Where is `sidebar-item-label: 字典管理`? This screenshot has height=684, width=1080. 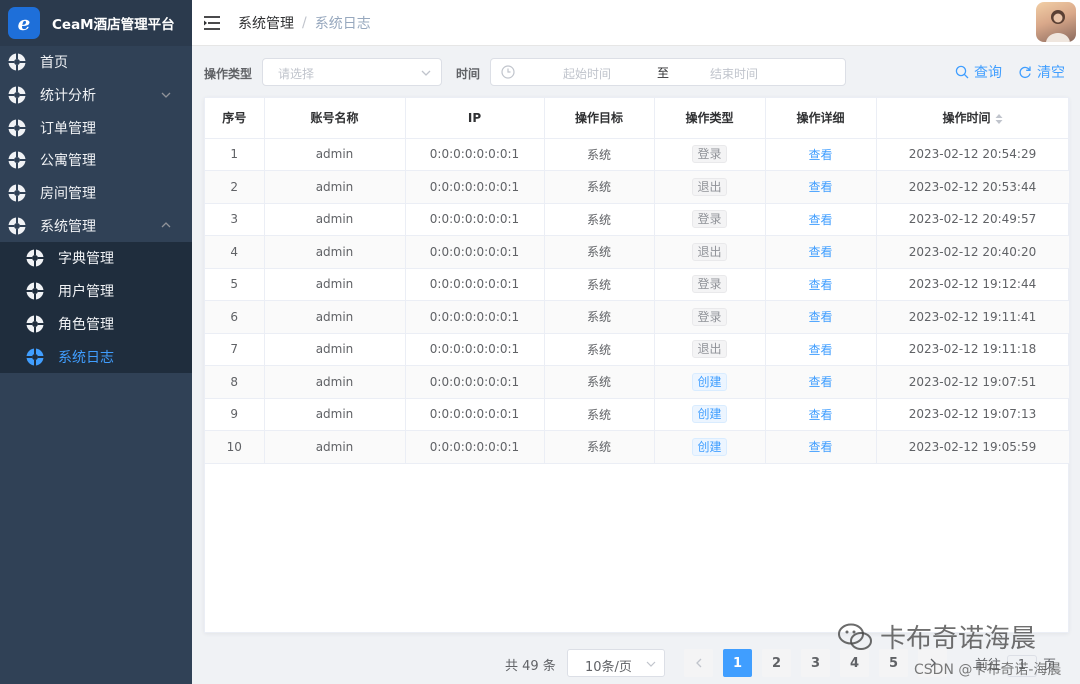
sidebar-item-label: 字典管理 is located at coordinates (86, 259).